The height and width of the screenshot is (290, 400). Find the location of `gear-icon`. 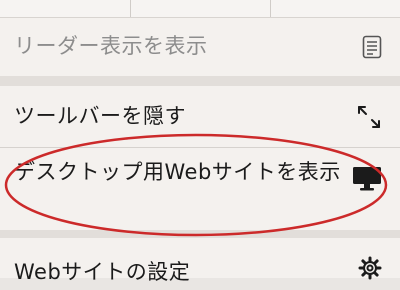

gear-icon is located at coordinates (370, 270).